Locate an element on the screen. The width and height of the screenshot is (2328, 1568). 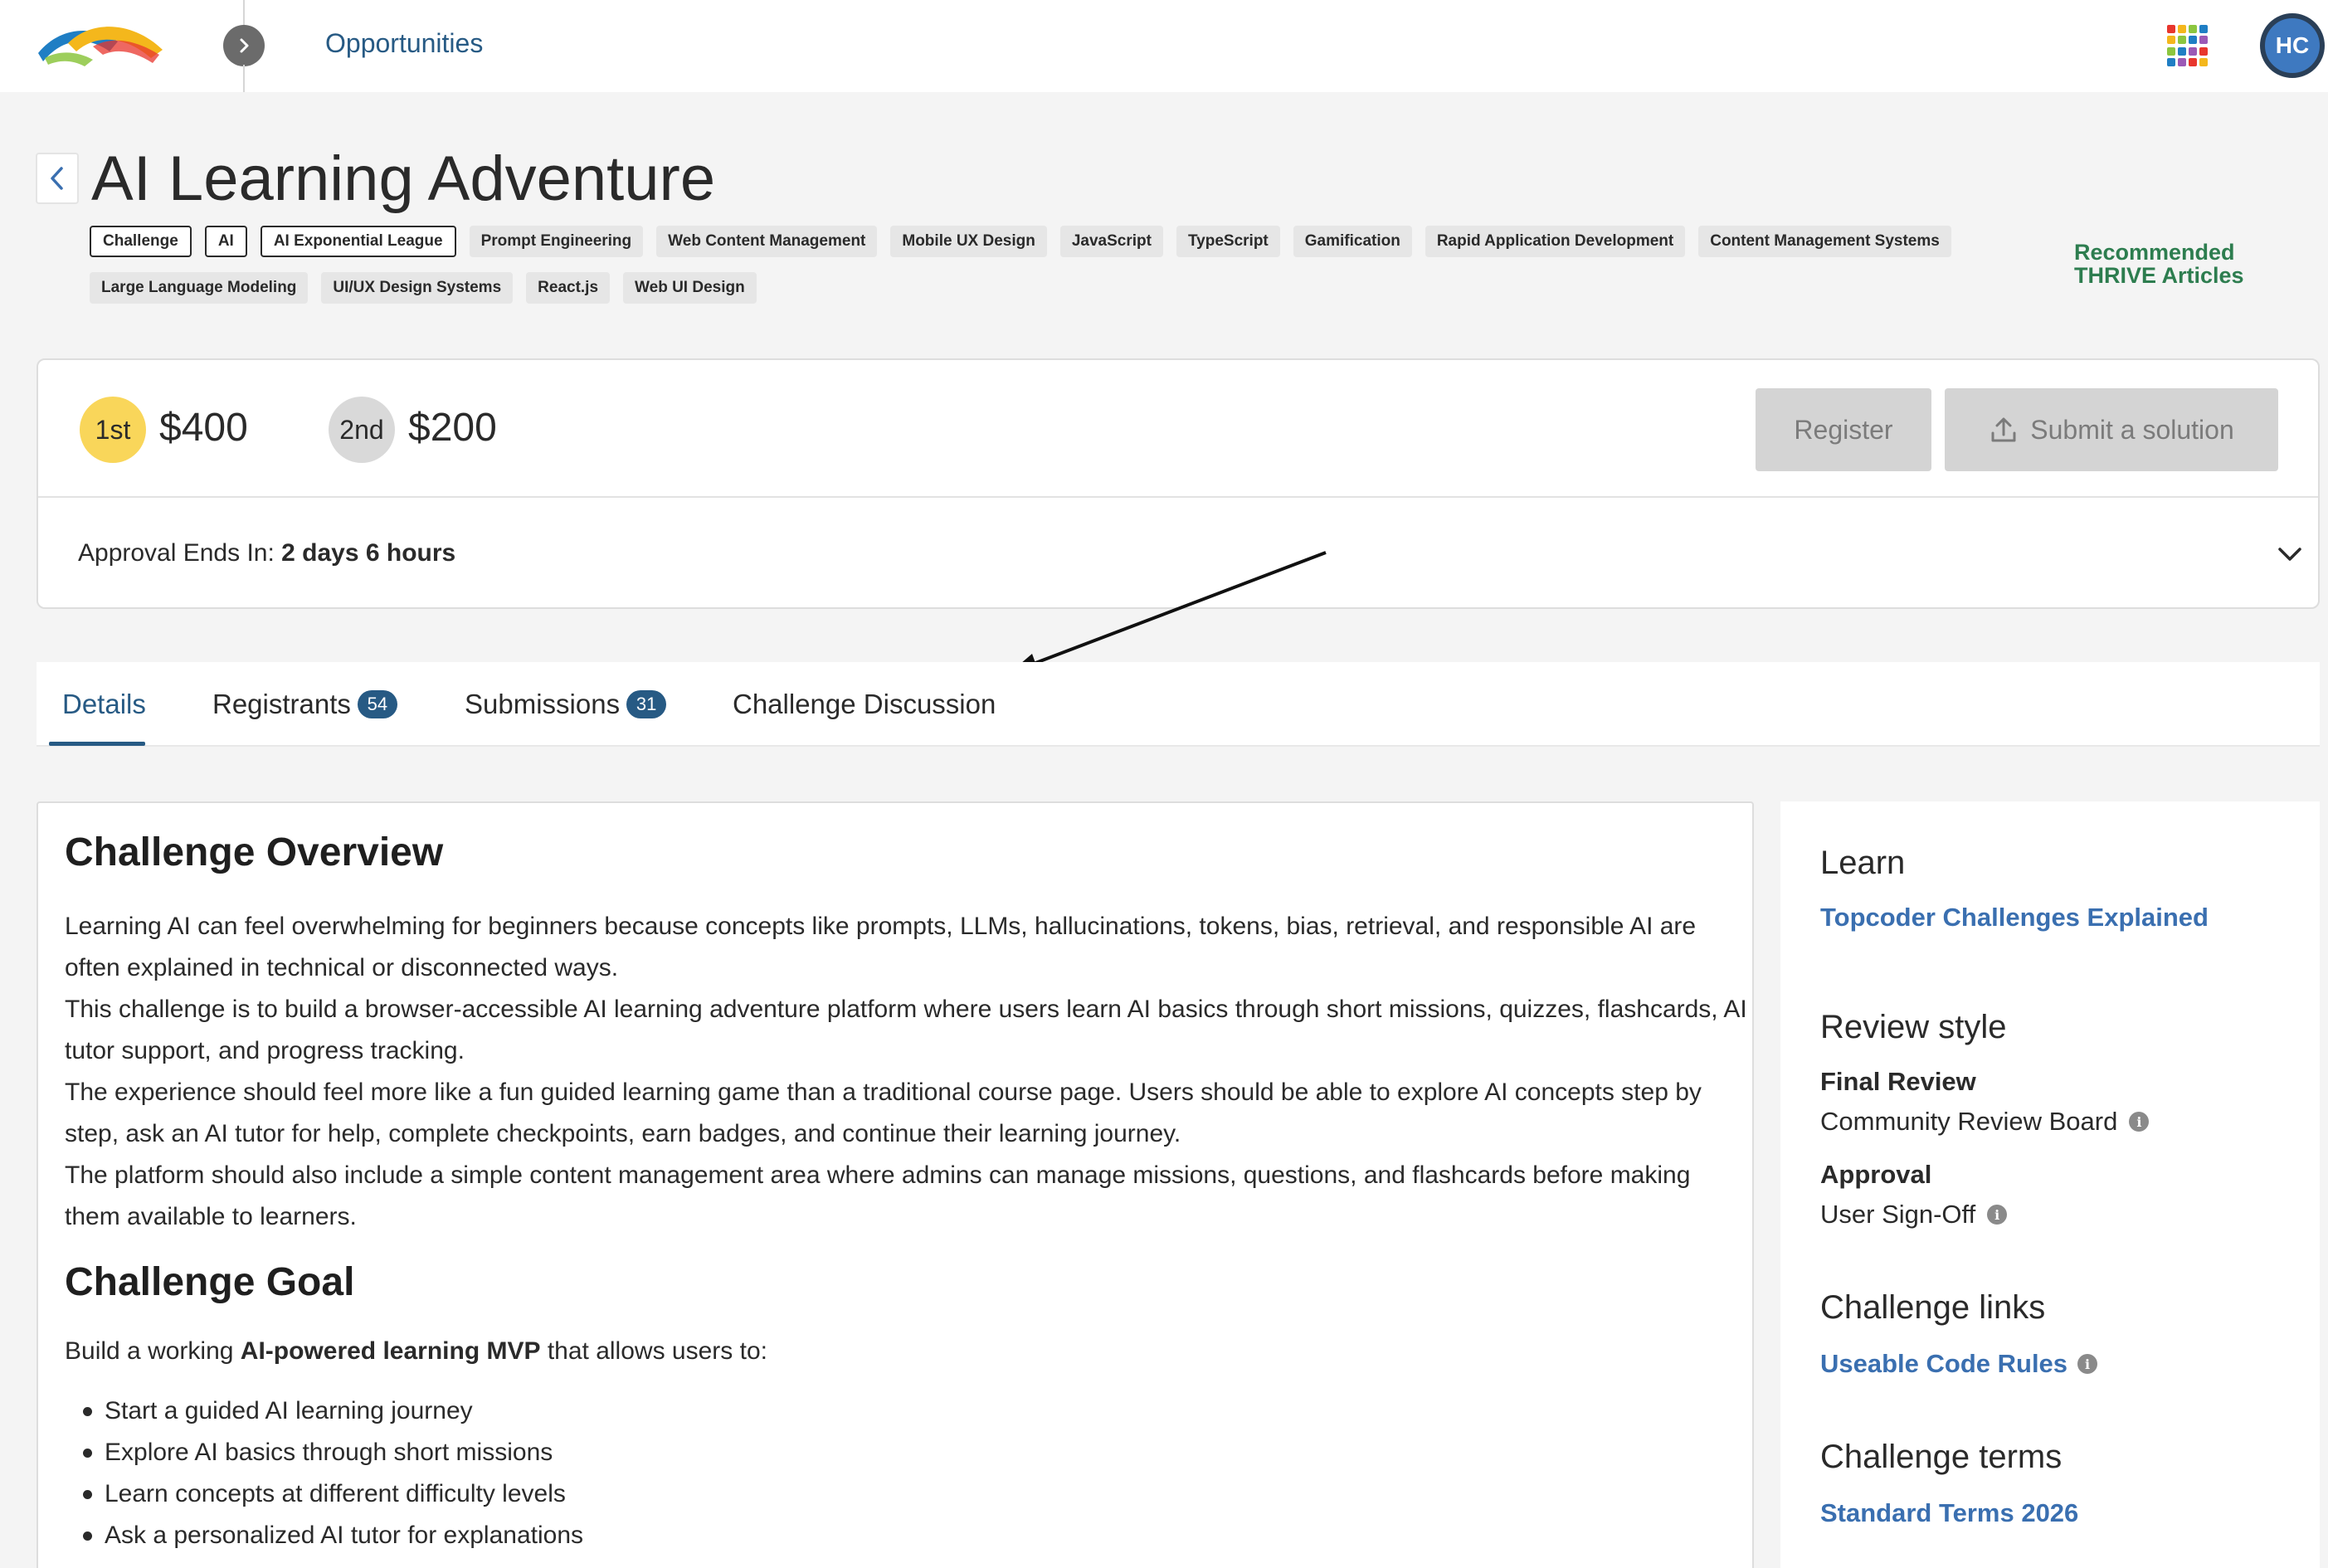
sidebar-toggle-button is located at coordinates (244, 45).